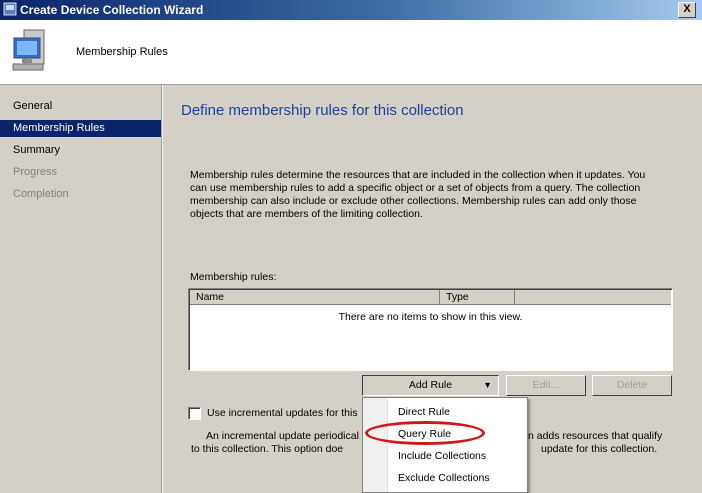 This screenshot has width=702, height=493. What do you see at coordinates (375, 445) in the screenshot?
I see `menu-icon-gutter` at bounding box center [375, 445].